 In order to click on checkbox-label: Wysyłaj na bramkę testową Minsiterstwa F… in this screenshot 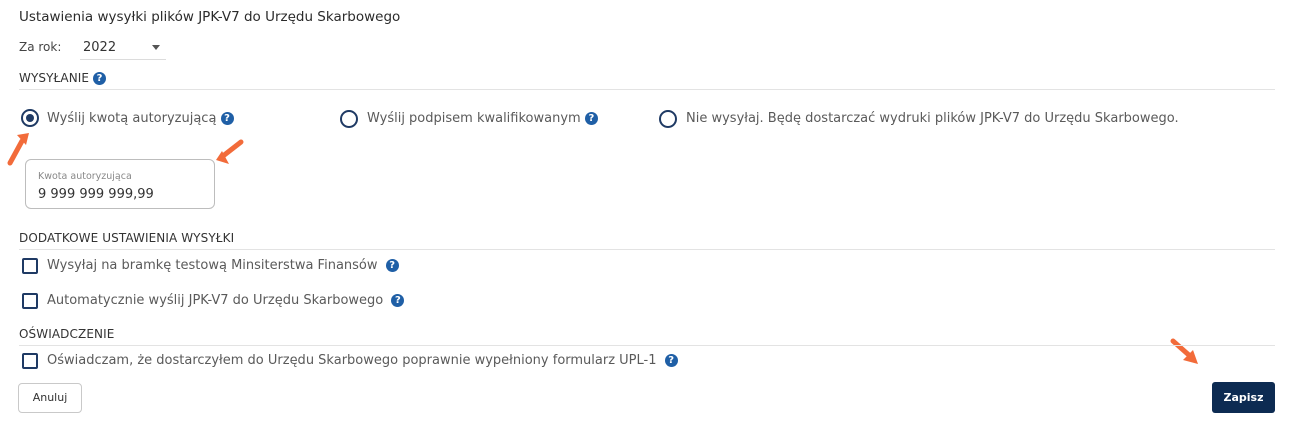, I will do `click(212, 265)`.